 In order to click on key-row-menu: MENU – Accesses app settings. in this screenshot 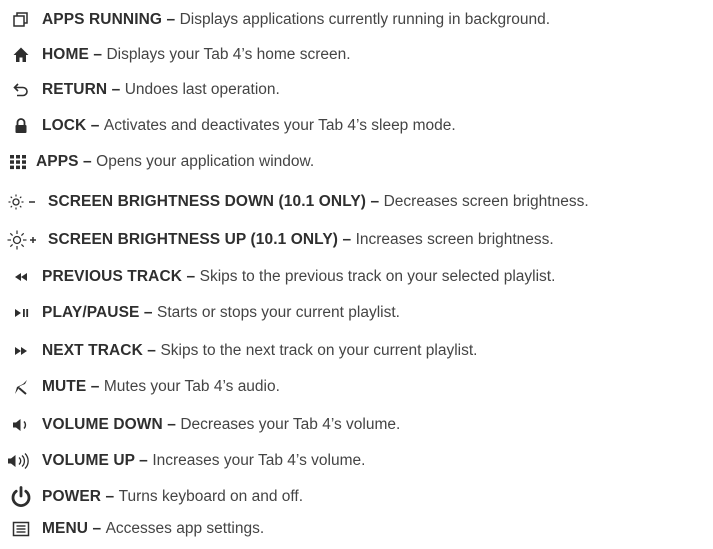, I will do `click(132, 529)`.